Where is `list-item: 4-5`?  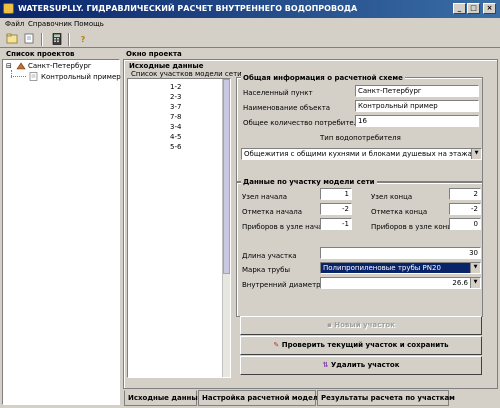 list-item: 4-5 is located at coordinates (175, 137).